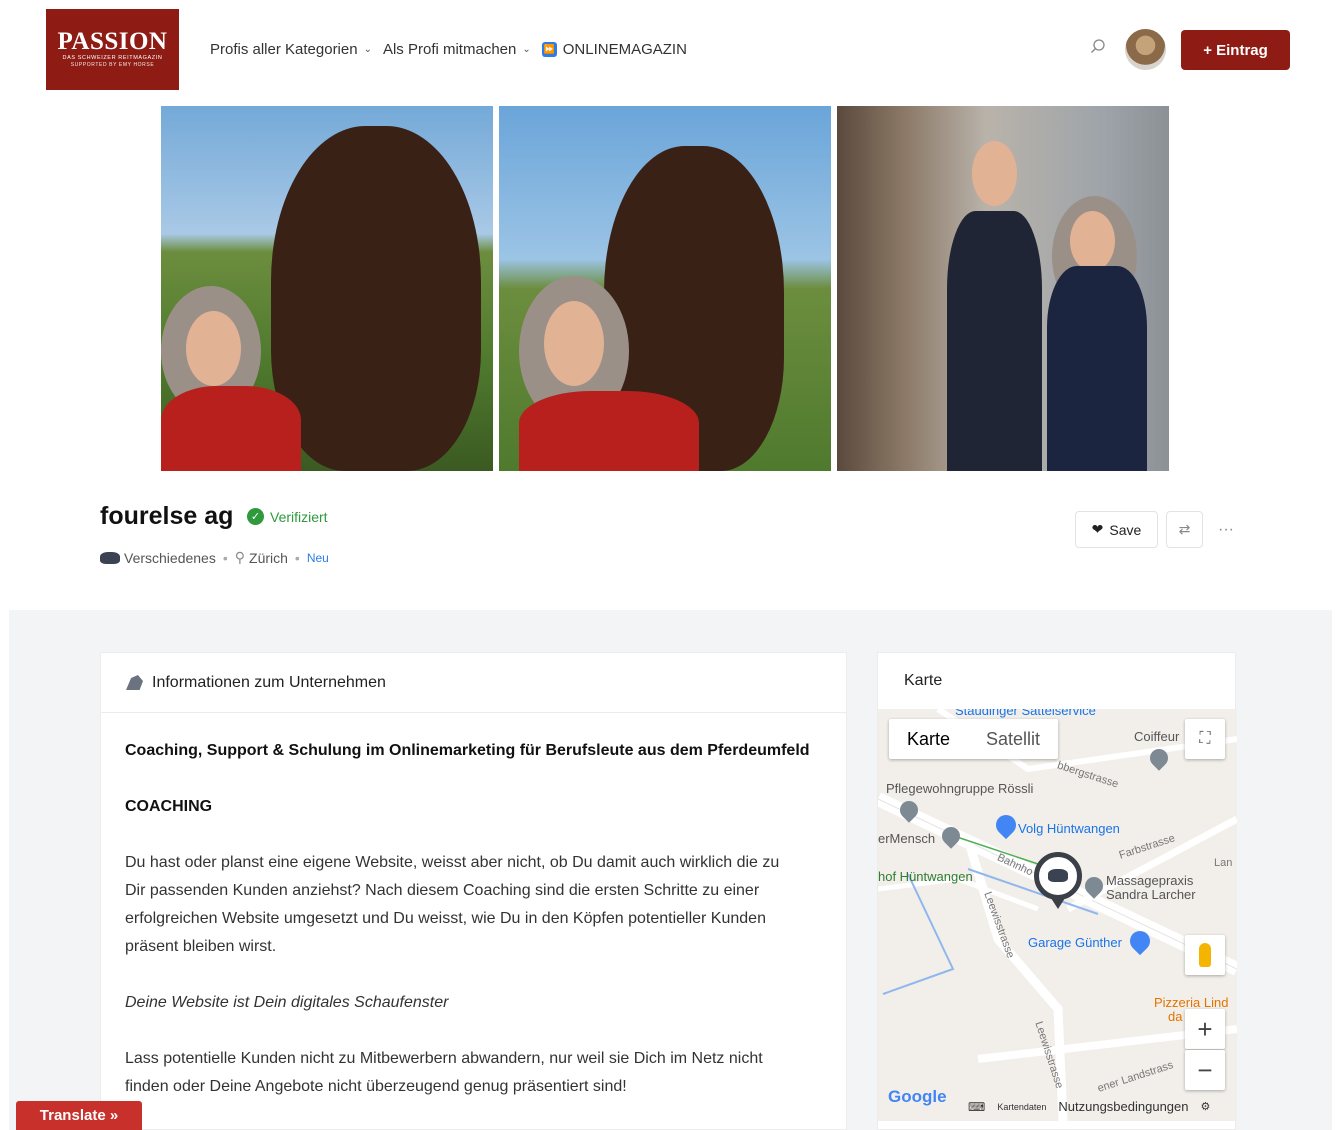 The image size is (1338, 1130). I want to click on info-section-heading: COACHING, so click(169, 806).